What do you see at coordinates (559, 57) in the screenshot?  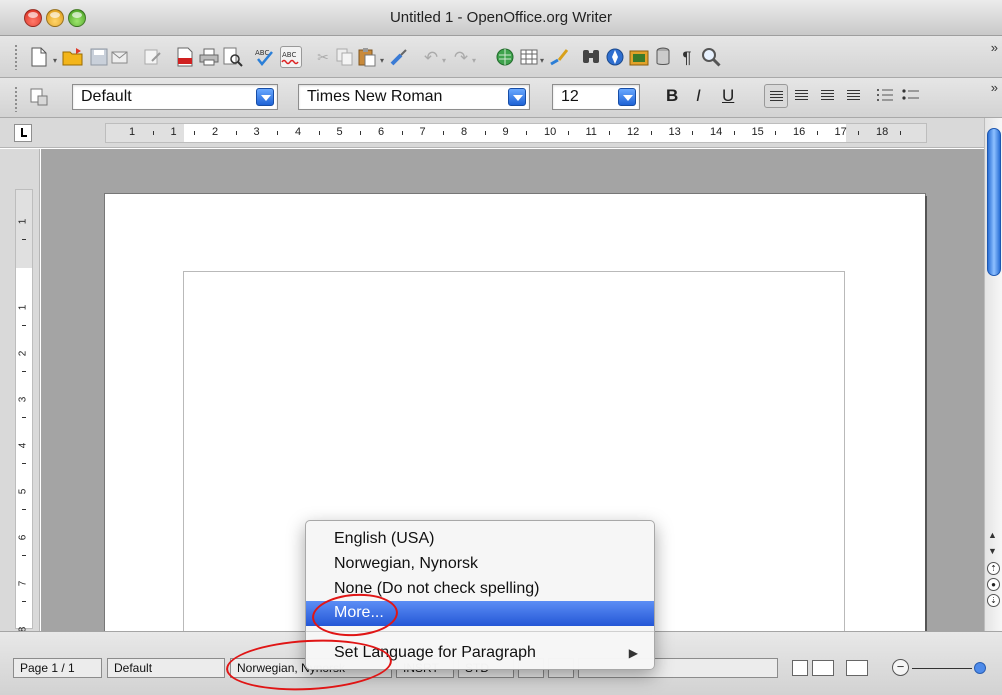 I see `draw-functions-icon` at bounding box center [559, 57].